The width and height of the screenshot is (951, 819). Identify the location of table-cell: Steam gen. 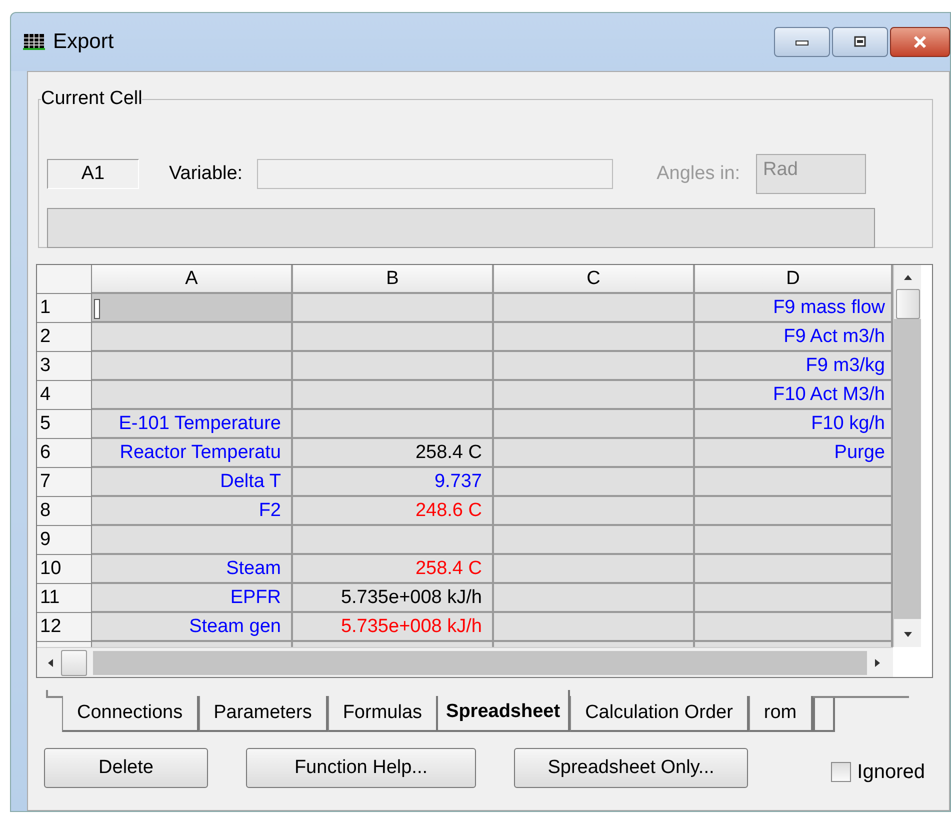
(192, 627).